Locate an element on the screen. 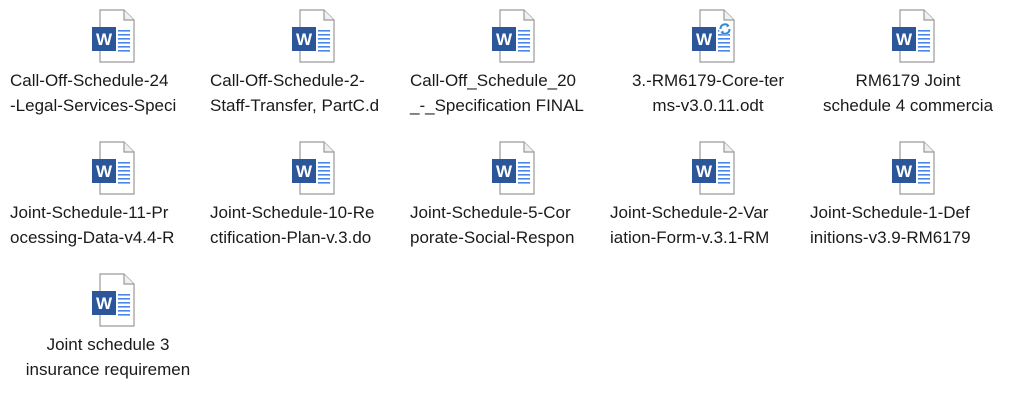  file-name: Joint schedule 3 insurance requiremen is located at coordinates (108, 358).